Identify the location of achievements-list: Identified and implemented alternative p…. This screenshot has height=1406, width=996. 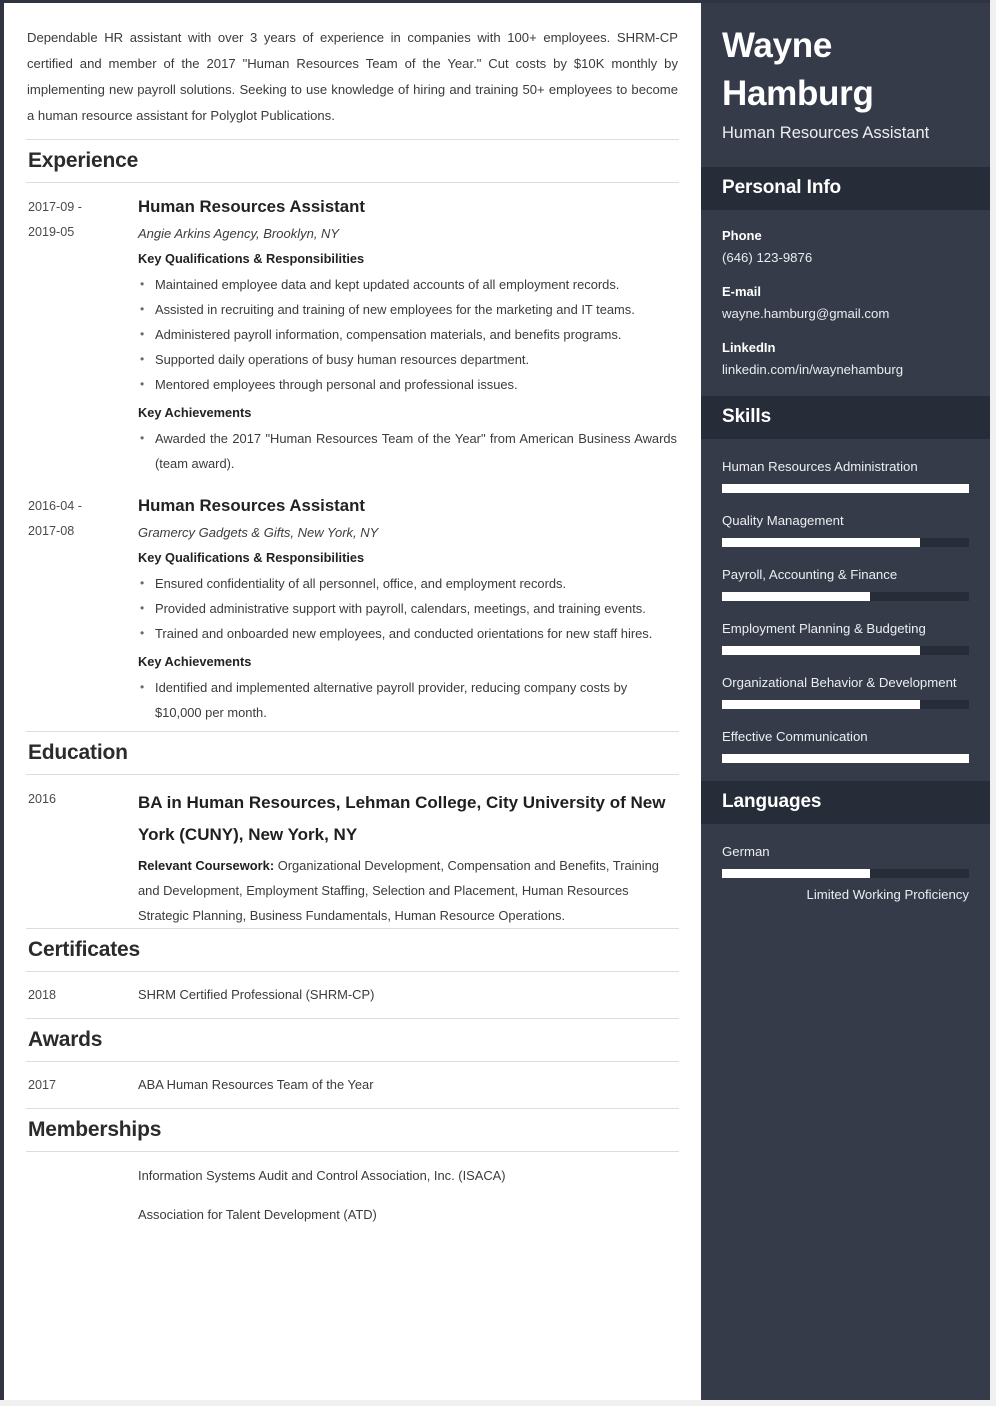
(407, 700).